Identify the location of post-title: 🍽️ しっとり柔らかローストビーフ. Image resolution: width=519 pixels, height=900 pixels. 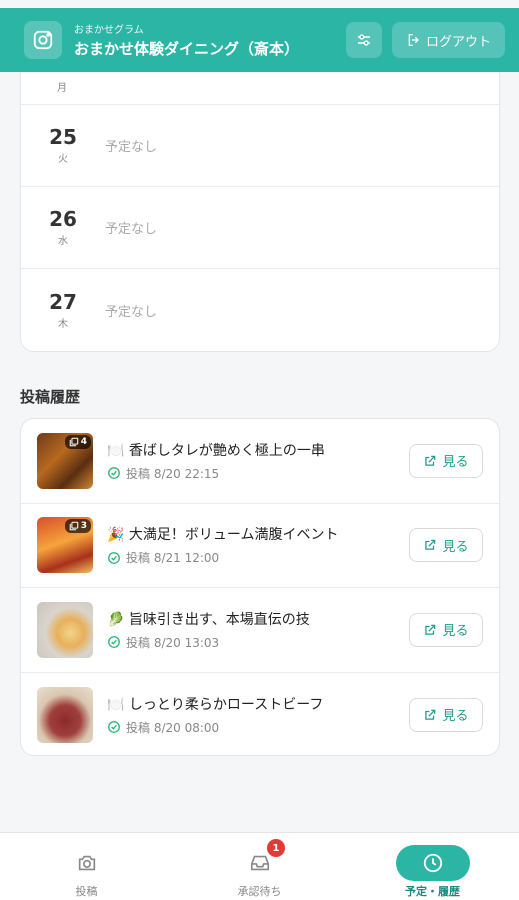
(215, 704).